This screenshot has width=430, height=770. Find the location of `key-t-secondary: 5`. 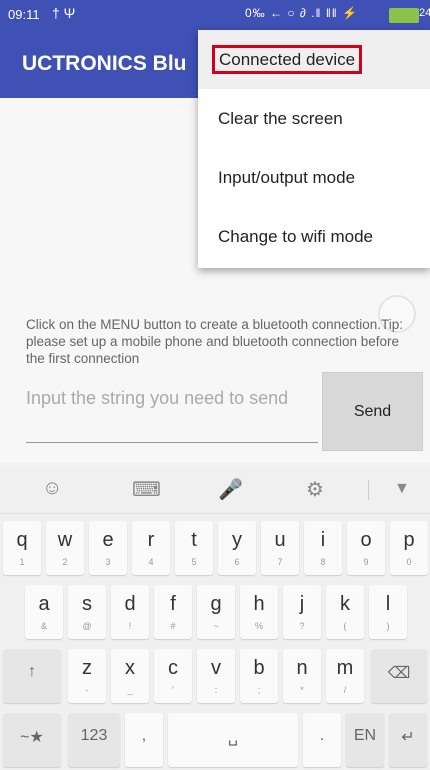

key-t-secondary: 5 is located at coordinates (194, 562).